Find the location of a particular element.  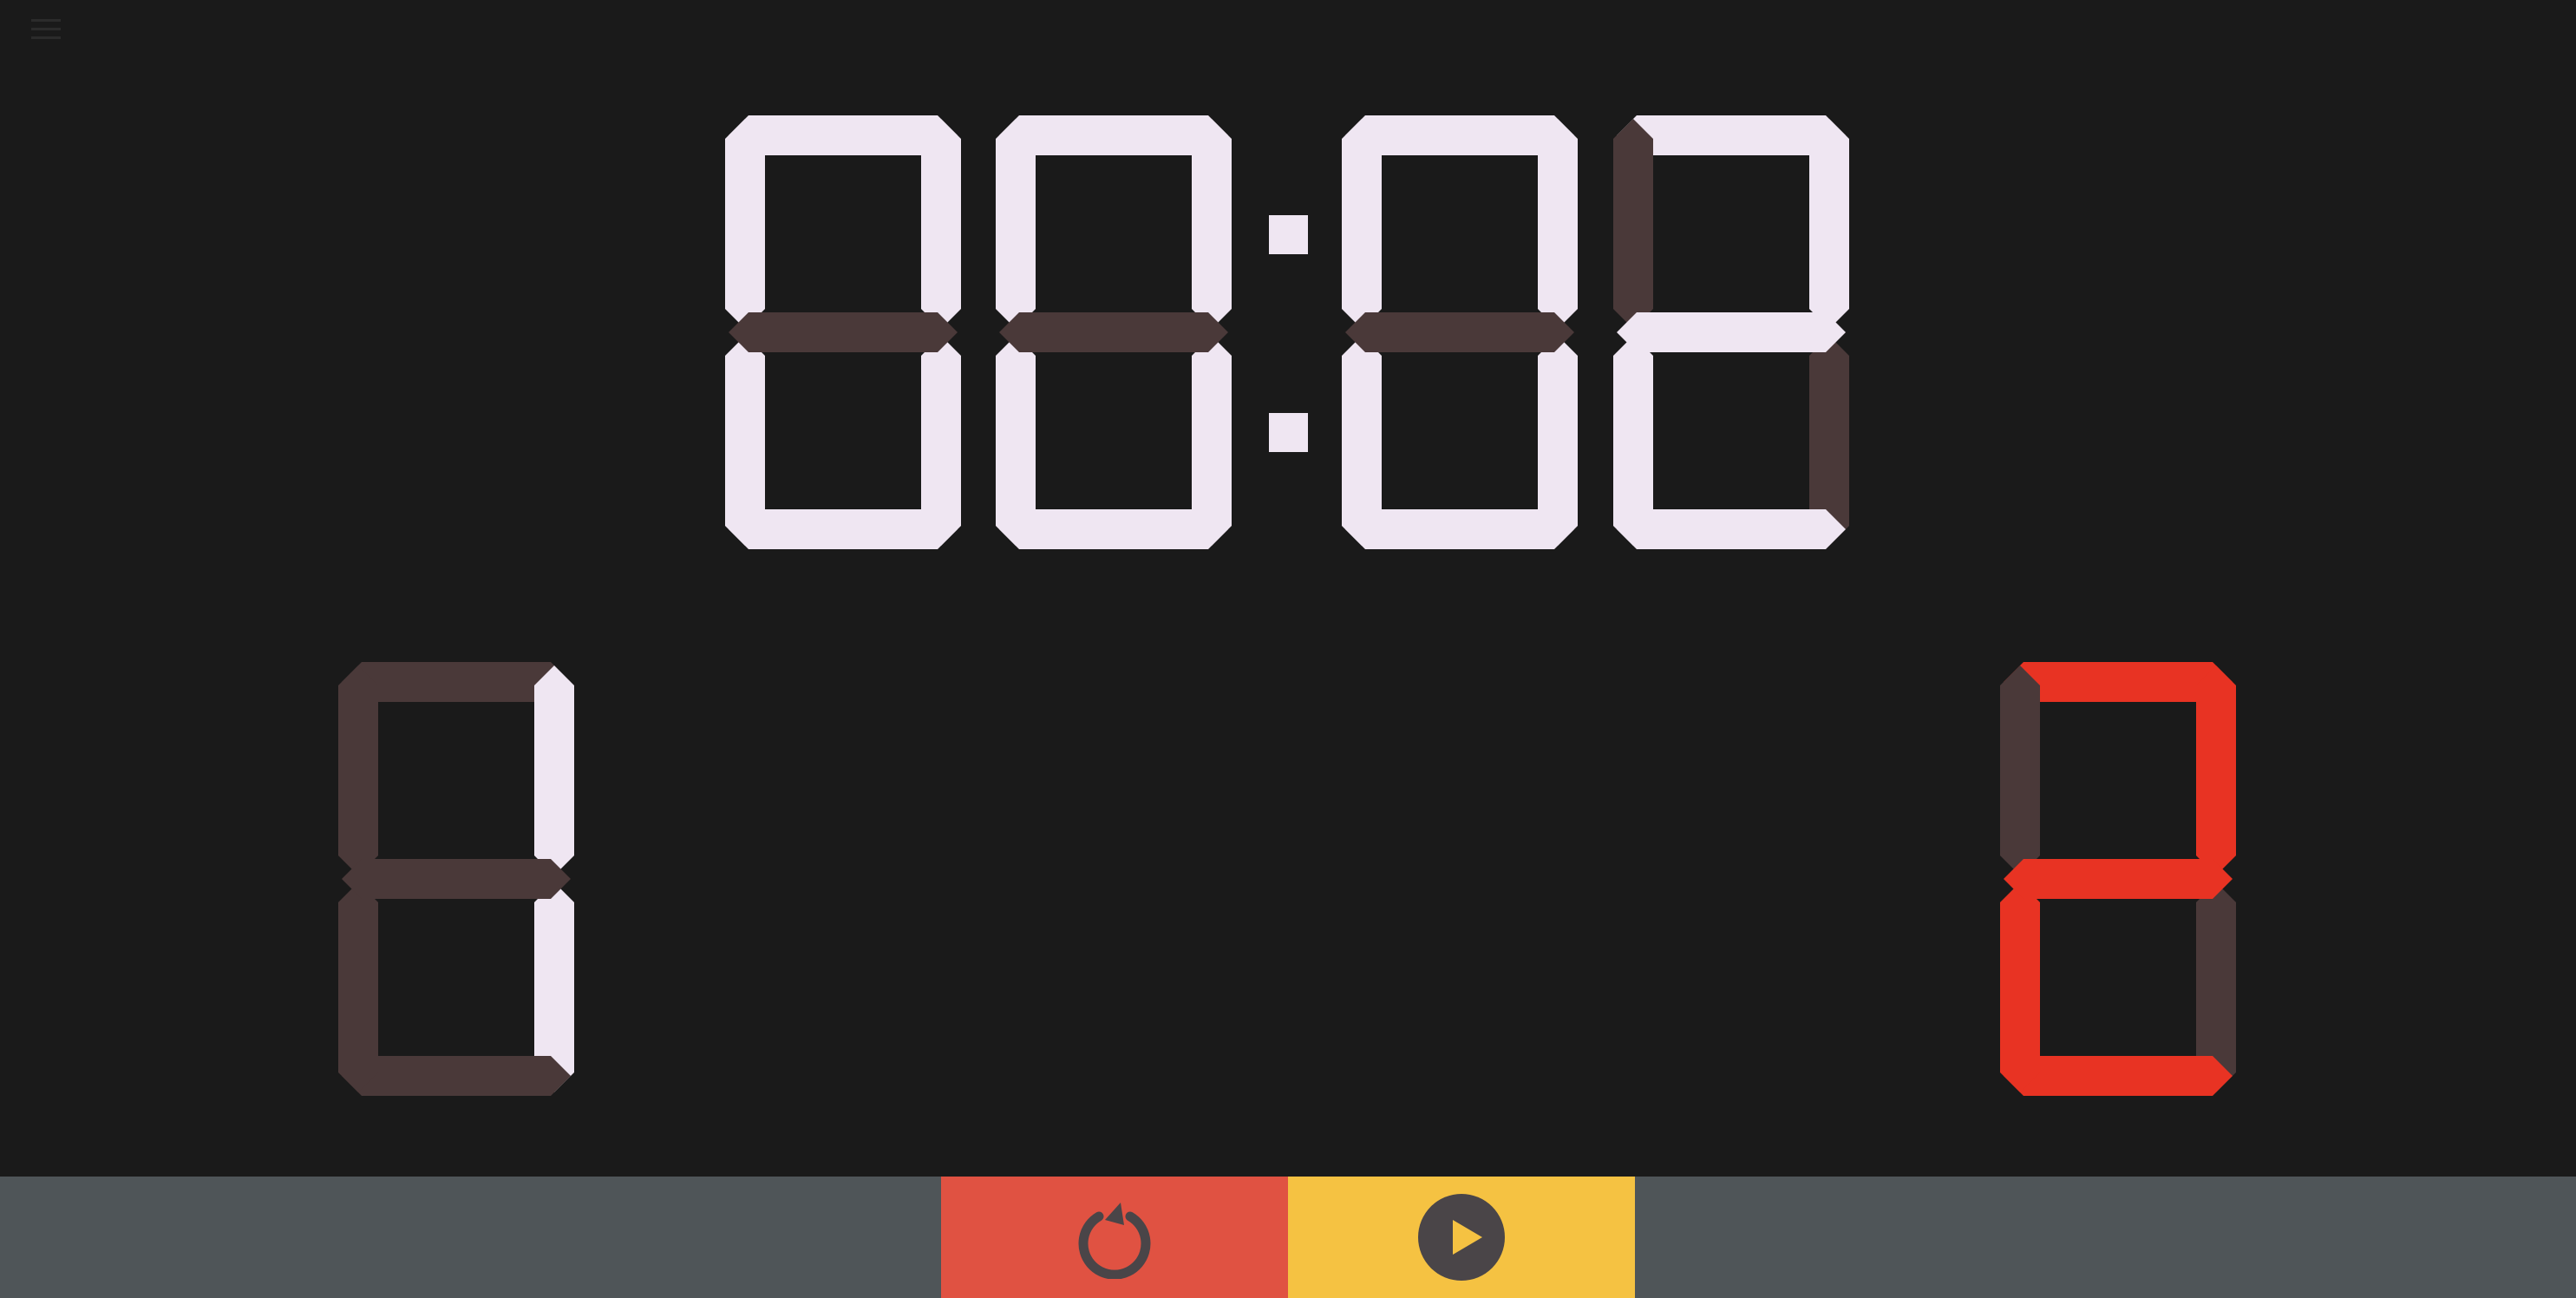

right-score-digit is located at coordinates (2118, 879).